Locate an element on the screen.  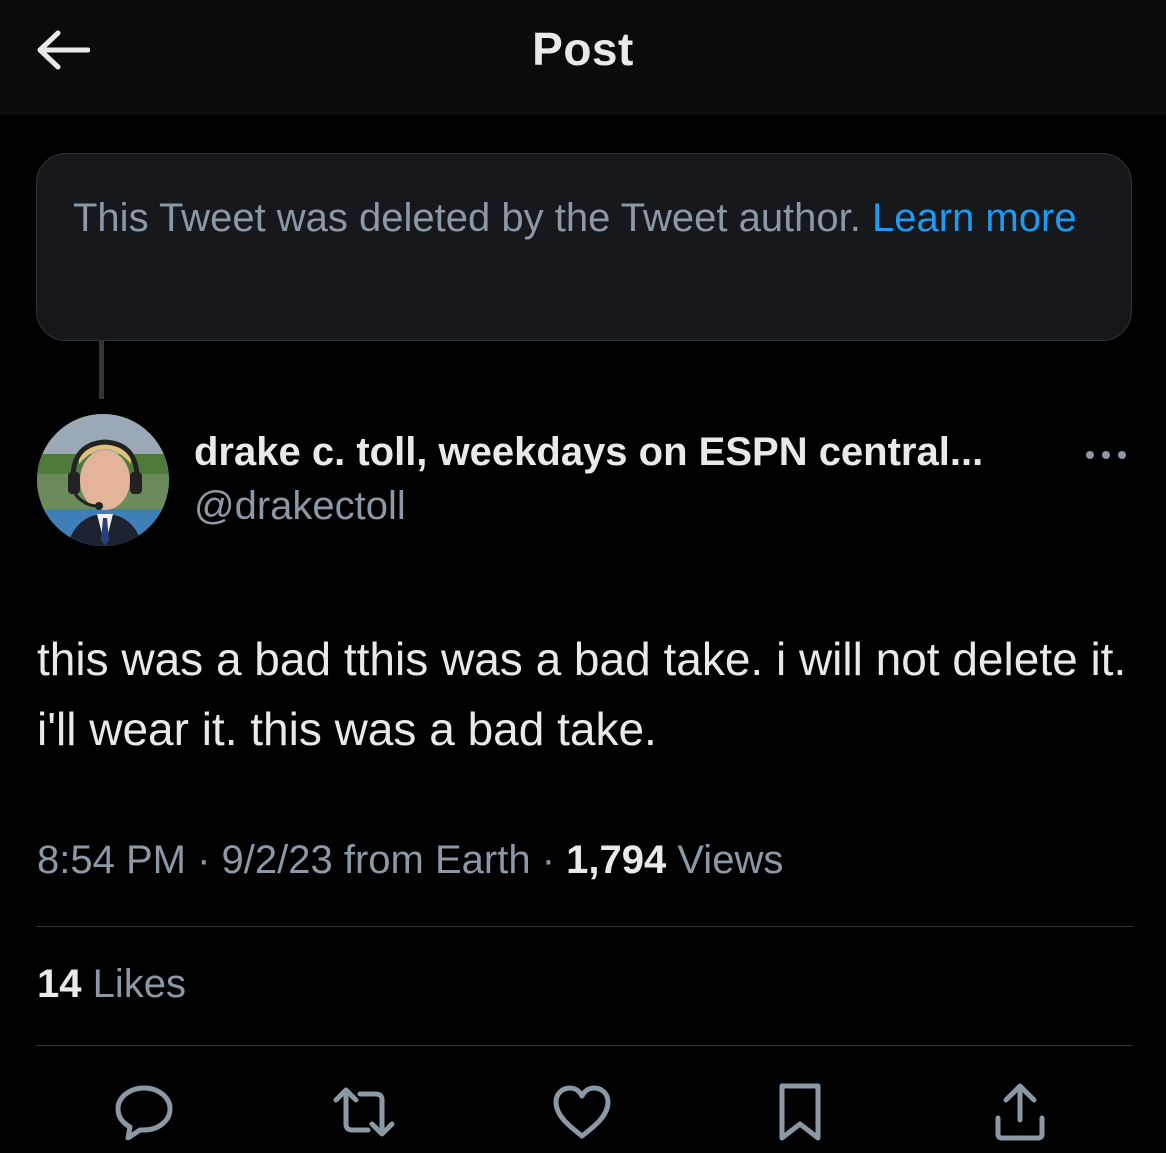
profile-photo-icon is located at coordinates (103, 480).